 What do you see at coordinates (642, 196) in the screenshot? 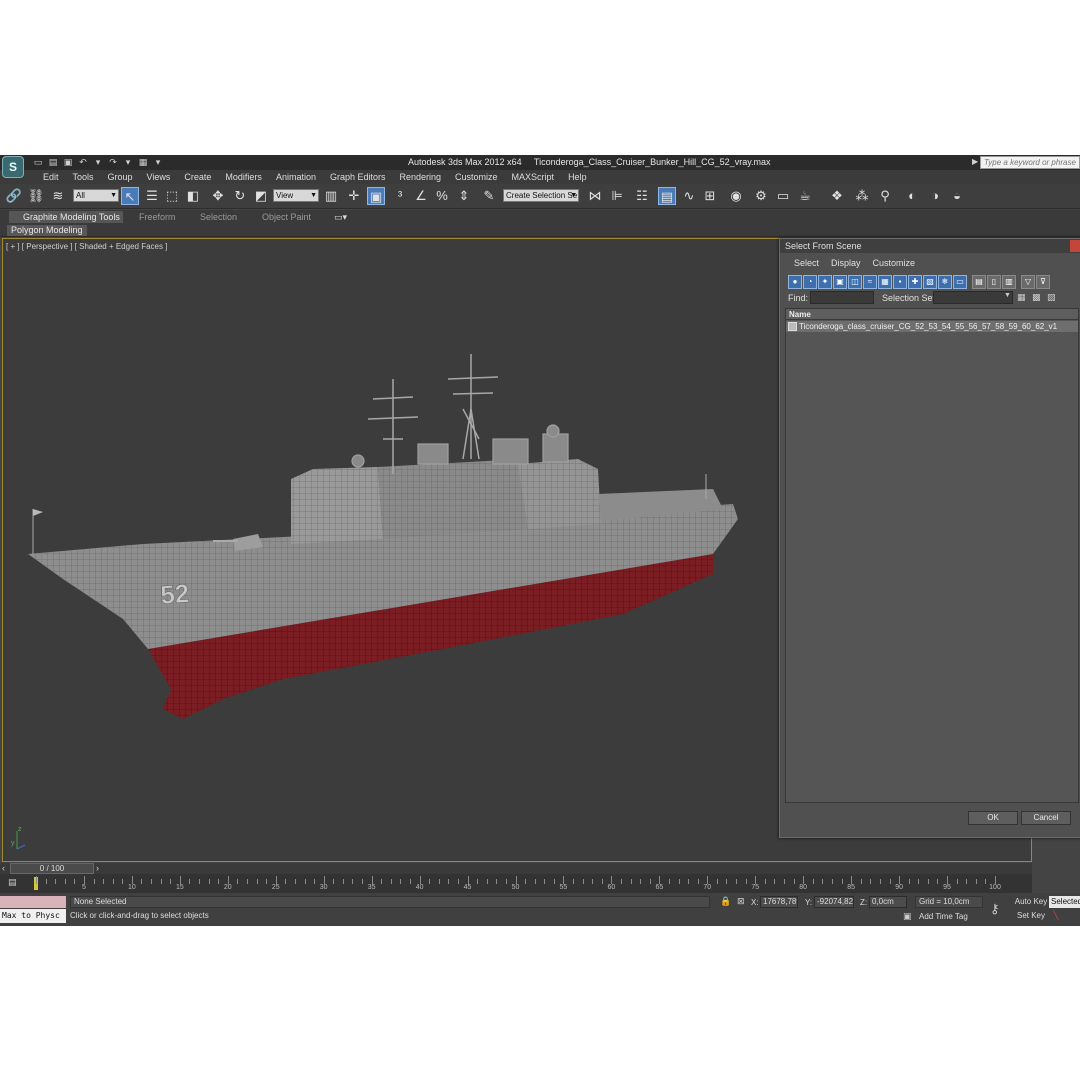
I see `layer-manager-icon: ☷` at bounding box center [642, 196].